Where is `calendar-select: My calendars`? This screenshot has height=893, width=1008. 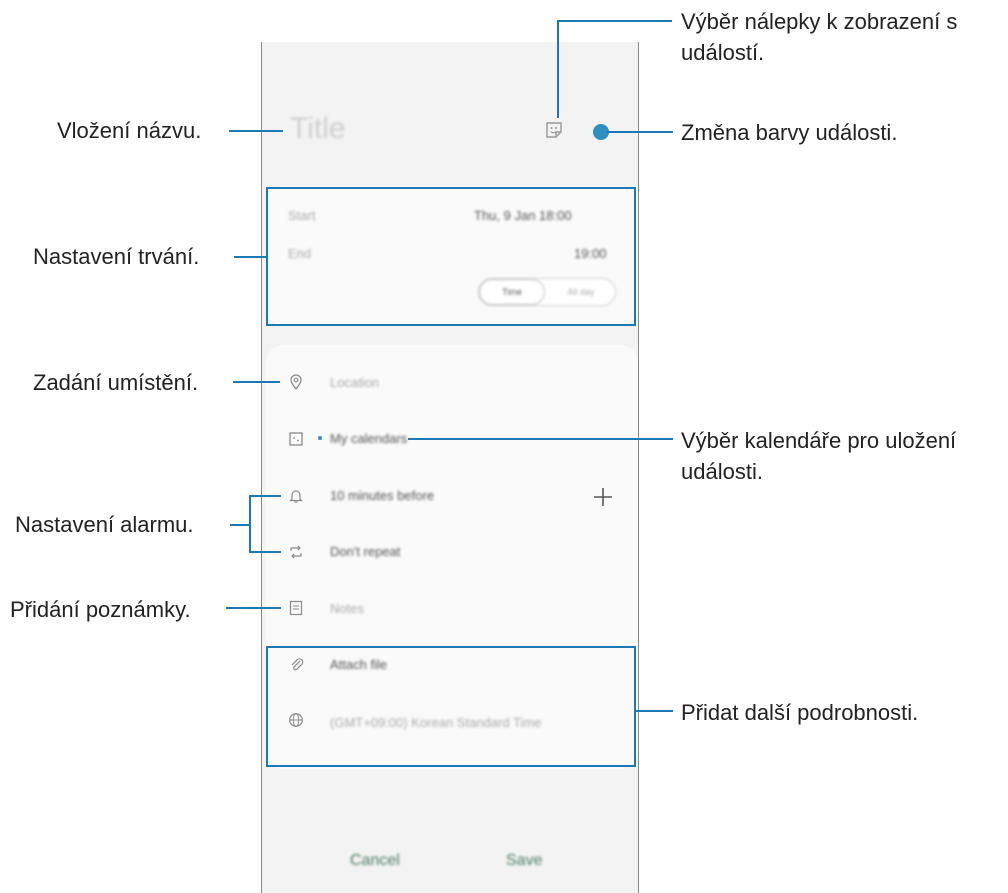 calendar-select: My calendars is located at coordinates (368, 438).